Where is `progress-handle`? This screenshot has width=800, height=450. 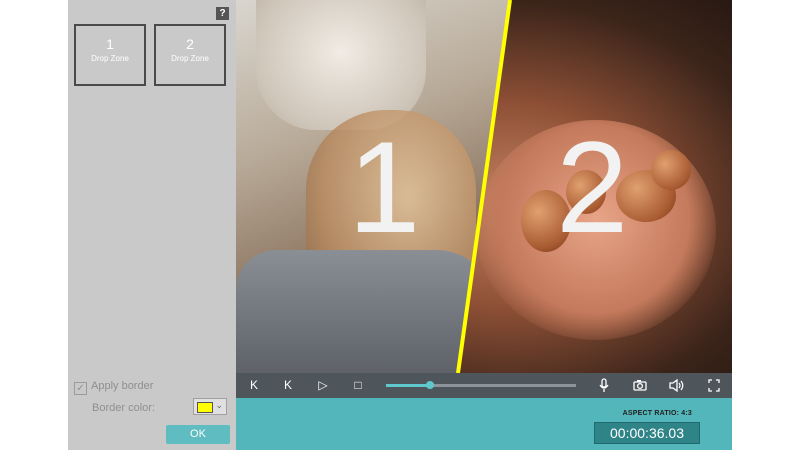
progress-handle is located at coordinates (429, 385).